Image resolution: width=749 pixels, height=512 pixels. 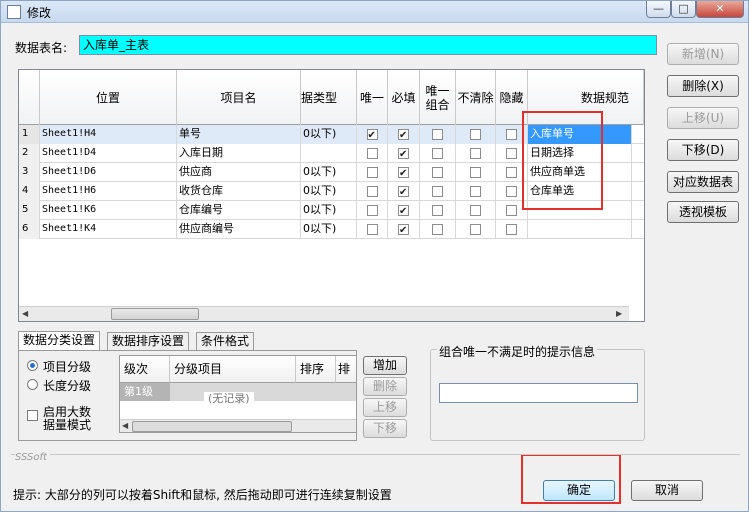 What do you see at coordinates (108, 153) in the screenshot?
I see `position-cell: Sheet1!D4` at bounding box center [108, 153].